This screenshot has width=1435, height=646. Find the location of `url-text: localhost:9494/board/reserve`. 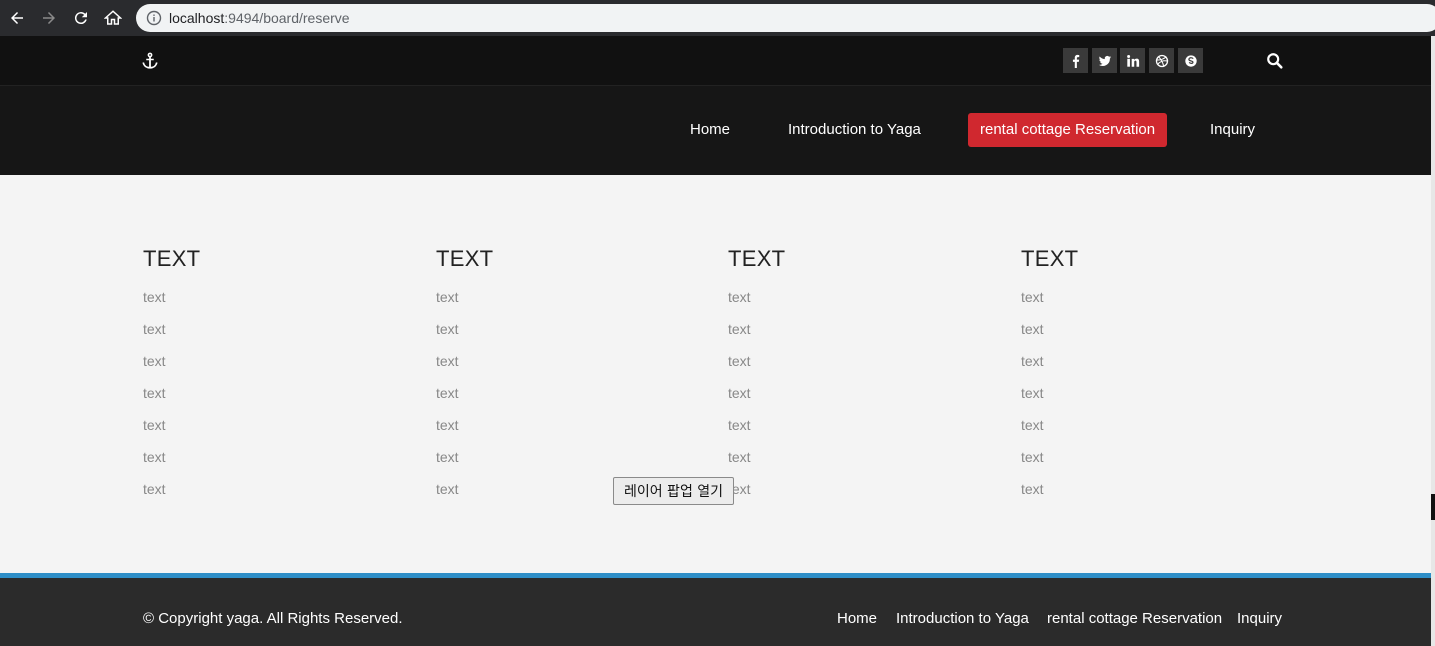

url-text: localhost:9494/board/reserve is located at coordinates (259, 18).